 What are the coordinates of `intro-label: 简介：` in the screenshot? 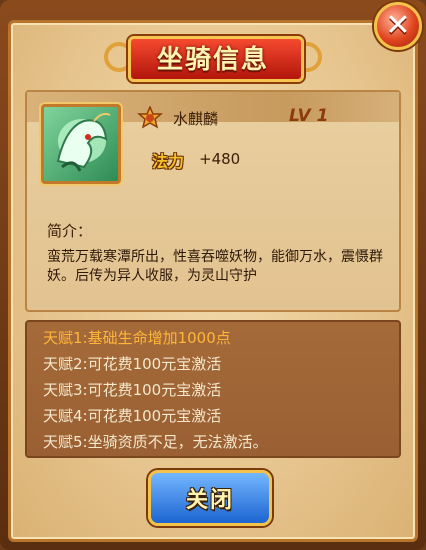 It's located at (70, 231).